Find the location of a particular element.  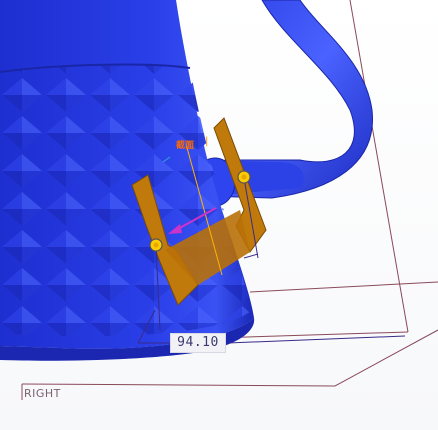

section-marker: | is located at coordinates (207, 141).